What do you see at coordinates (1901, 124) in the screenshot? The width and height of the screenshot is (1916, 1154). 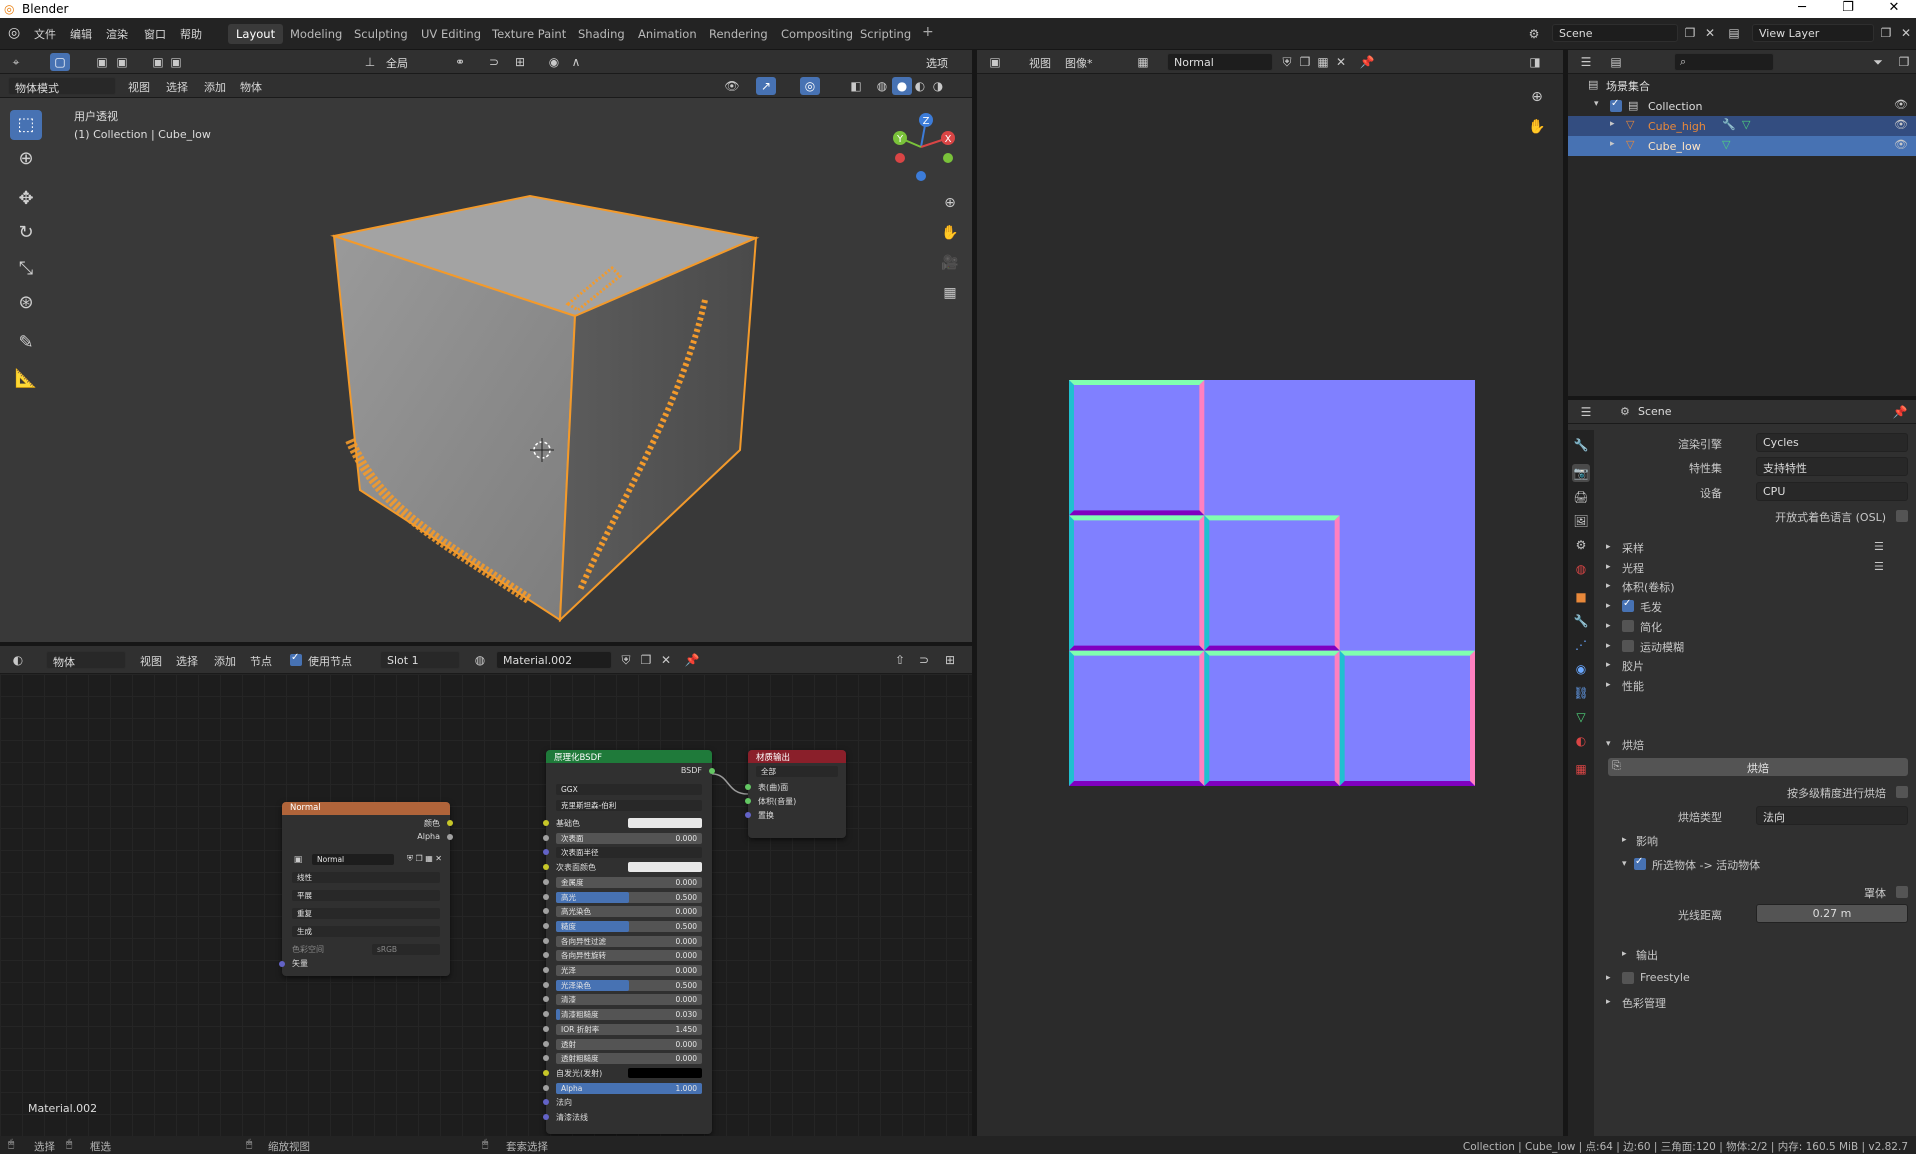 I see `cube-high-visibility-icon: 👁` at bounding box center [1901, 124].